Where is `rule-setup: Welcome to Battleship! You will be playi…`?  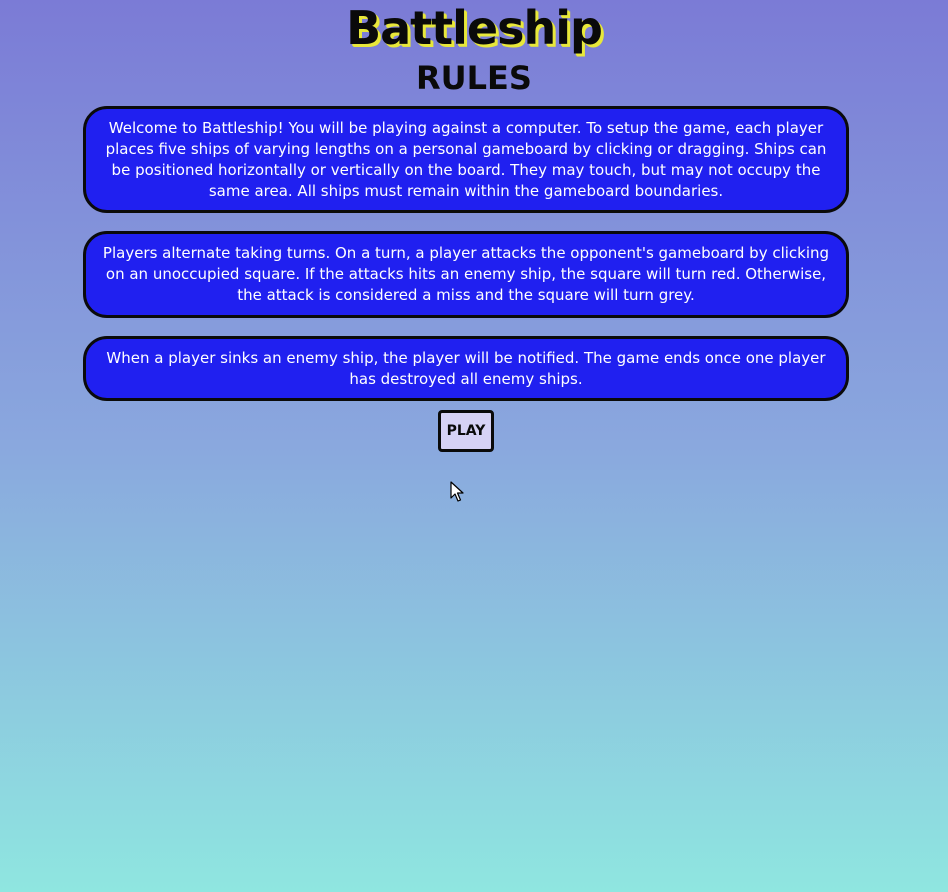 rule-setup: Welcome to Battleship! You will be playi… is located at coordinates (466, 159).